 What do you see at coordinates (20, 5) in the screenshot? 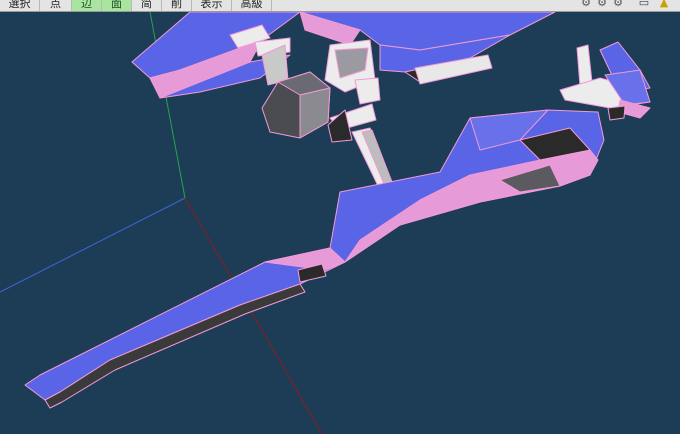
I see `mode-select-button: 選択` at bounding box center [20, 5].